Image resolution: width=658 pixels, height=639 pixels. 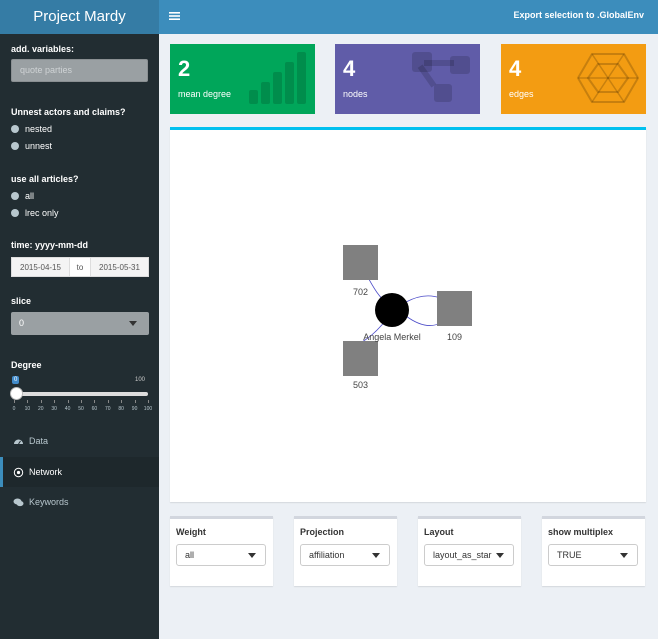 I want to click on slider-tick-label: 90, so click(x=134, y=409).